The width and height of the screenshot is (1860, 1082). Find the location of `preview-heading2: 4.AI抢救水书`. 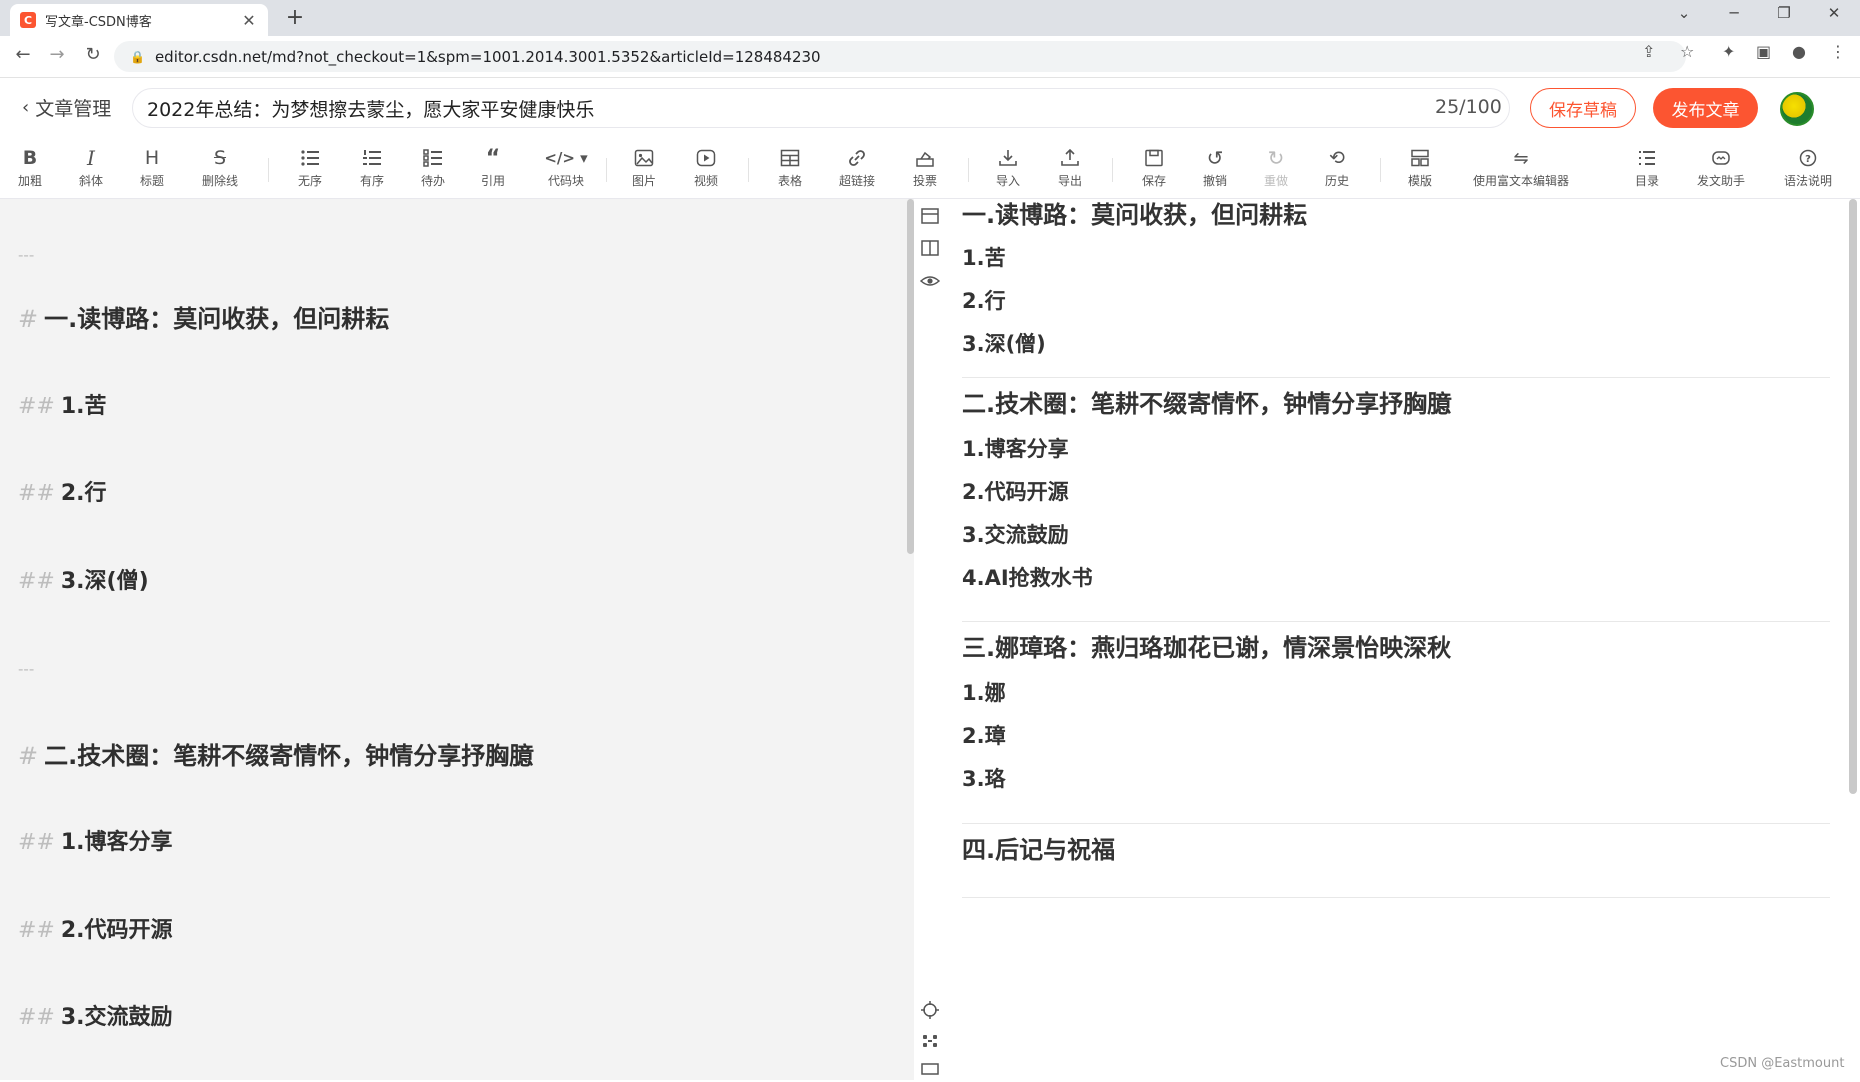

preview-heading2: 4.AI抢救水书 is located at coordinates (1027, 578).